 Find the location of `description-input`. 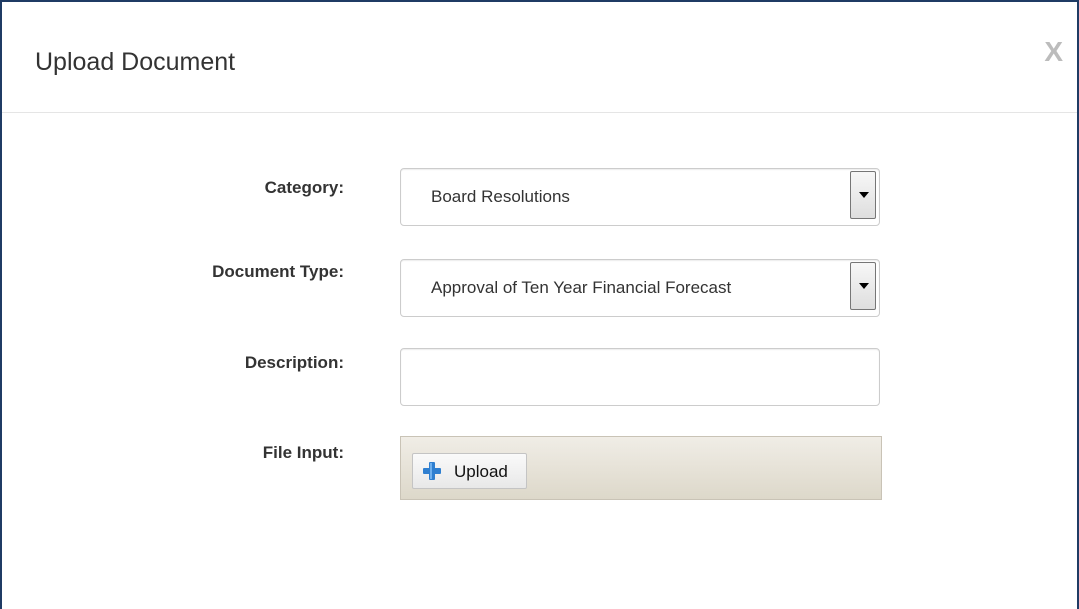

description-input is located at coordinates (640, 377).